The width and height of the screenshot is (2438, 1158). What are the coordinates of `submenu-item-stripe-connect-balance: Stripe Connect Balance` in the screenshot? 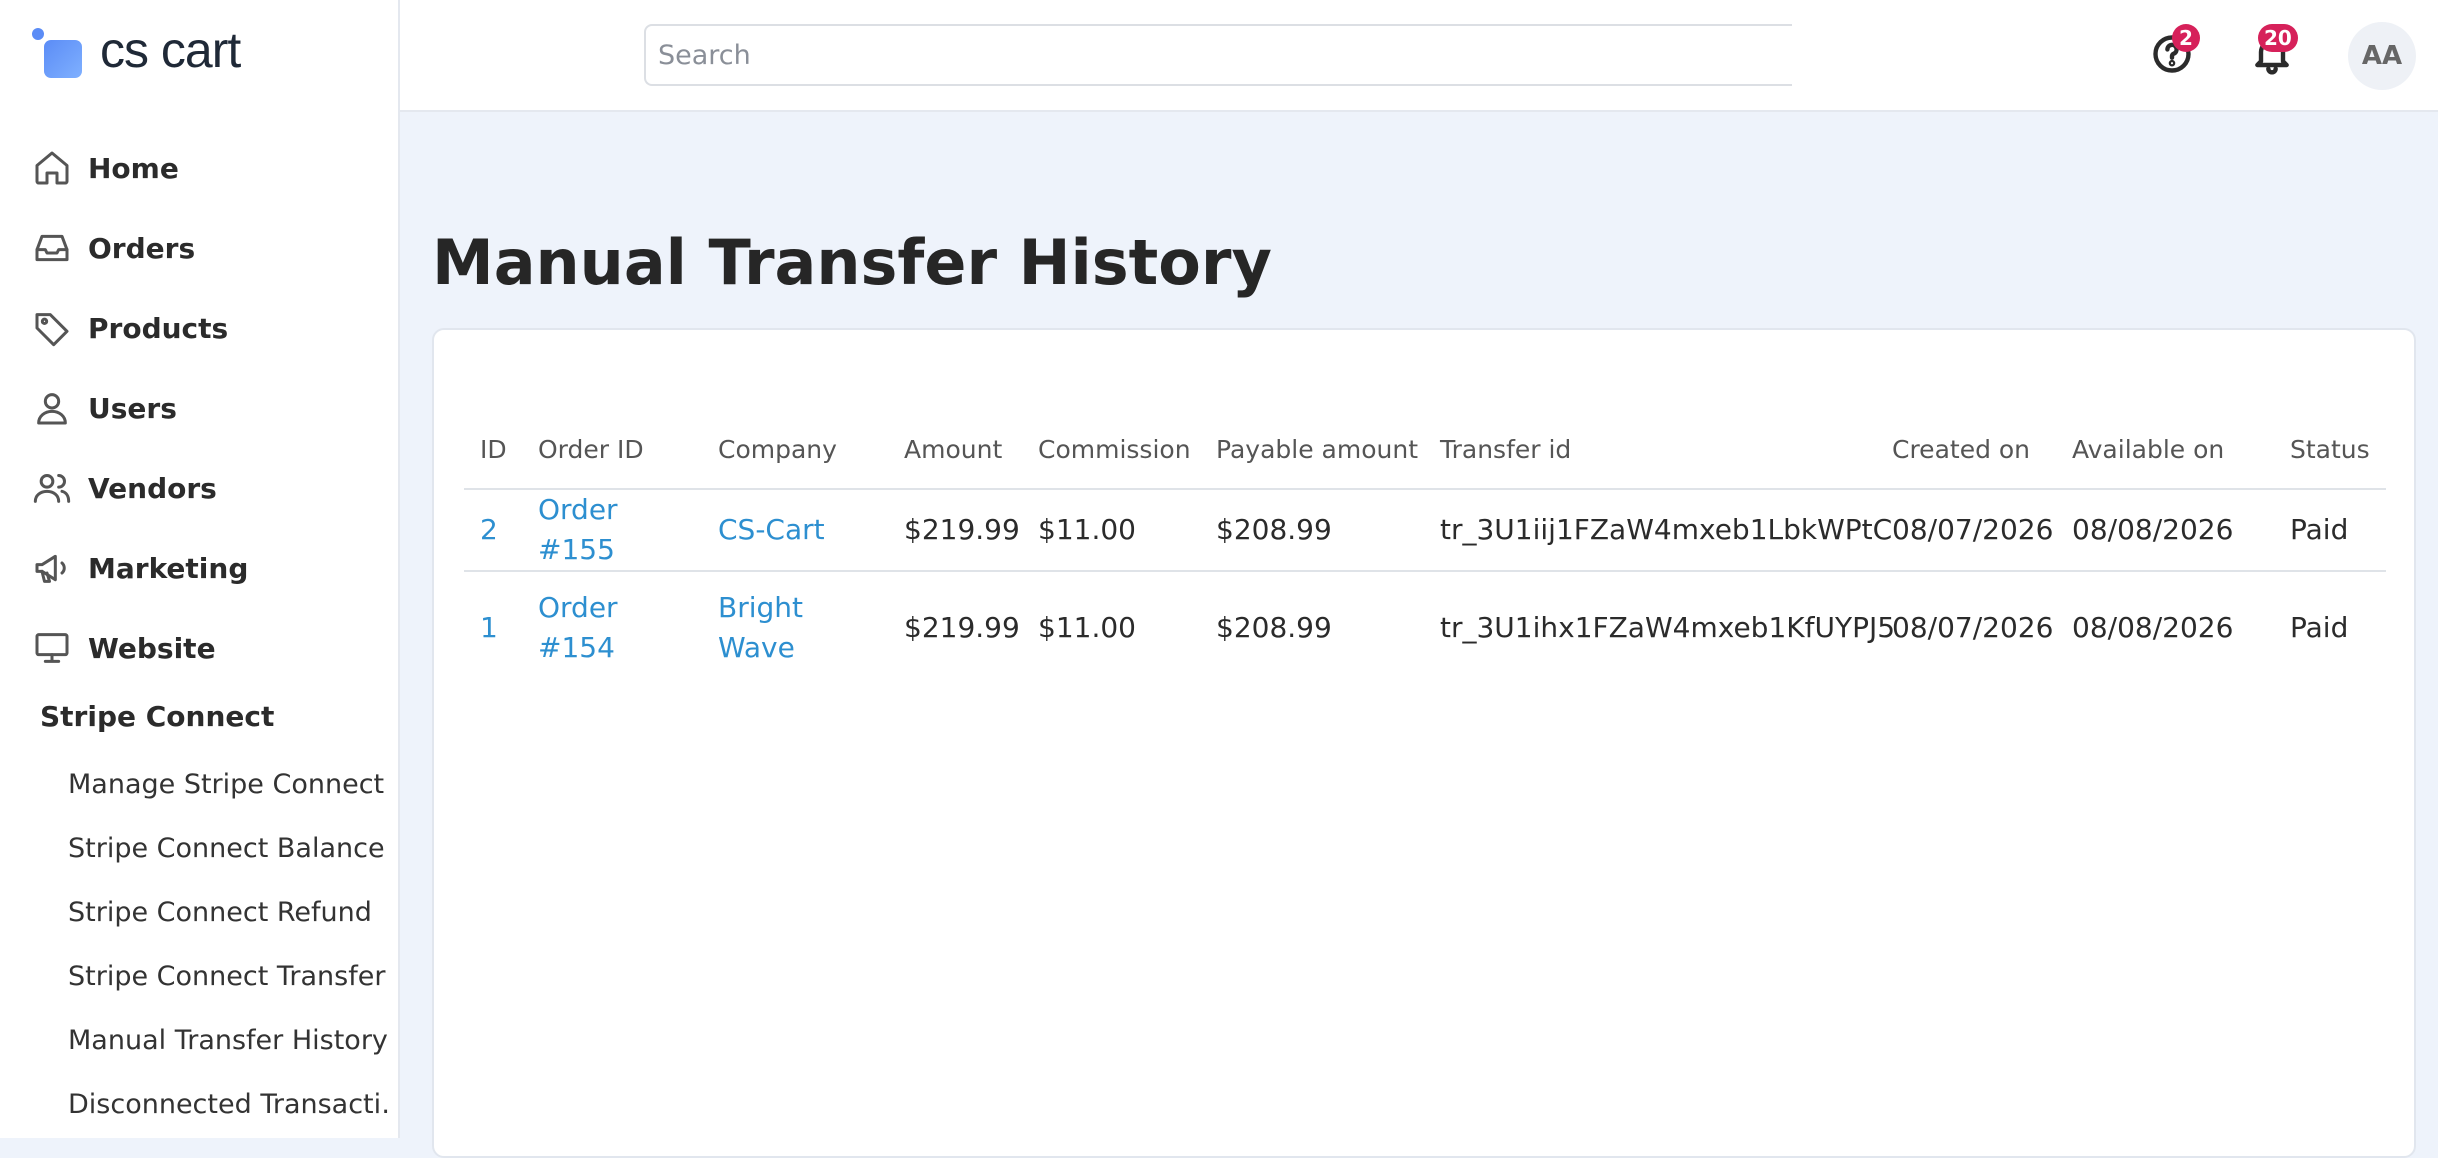 It's located at (228, 848).